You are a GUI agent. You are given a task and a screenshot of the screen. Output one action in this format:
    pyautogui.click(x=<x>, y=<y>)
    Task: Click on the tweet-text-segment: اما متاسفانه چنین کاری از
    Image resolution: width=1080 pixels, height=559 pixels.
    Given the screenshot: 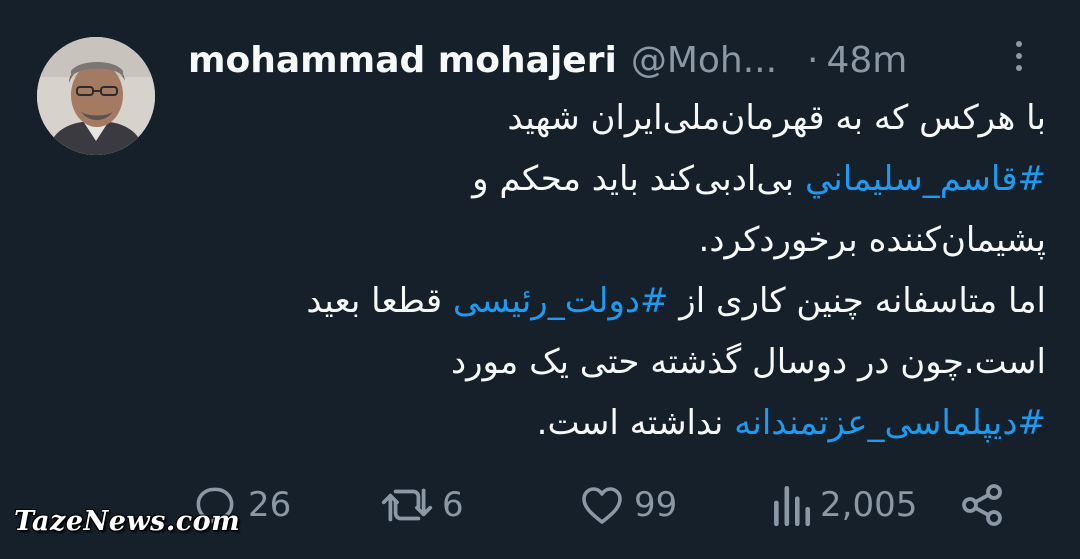 What is the action you would take?
    pyautogui.click(x=857, y=301)
    